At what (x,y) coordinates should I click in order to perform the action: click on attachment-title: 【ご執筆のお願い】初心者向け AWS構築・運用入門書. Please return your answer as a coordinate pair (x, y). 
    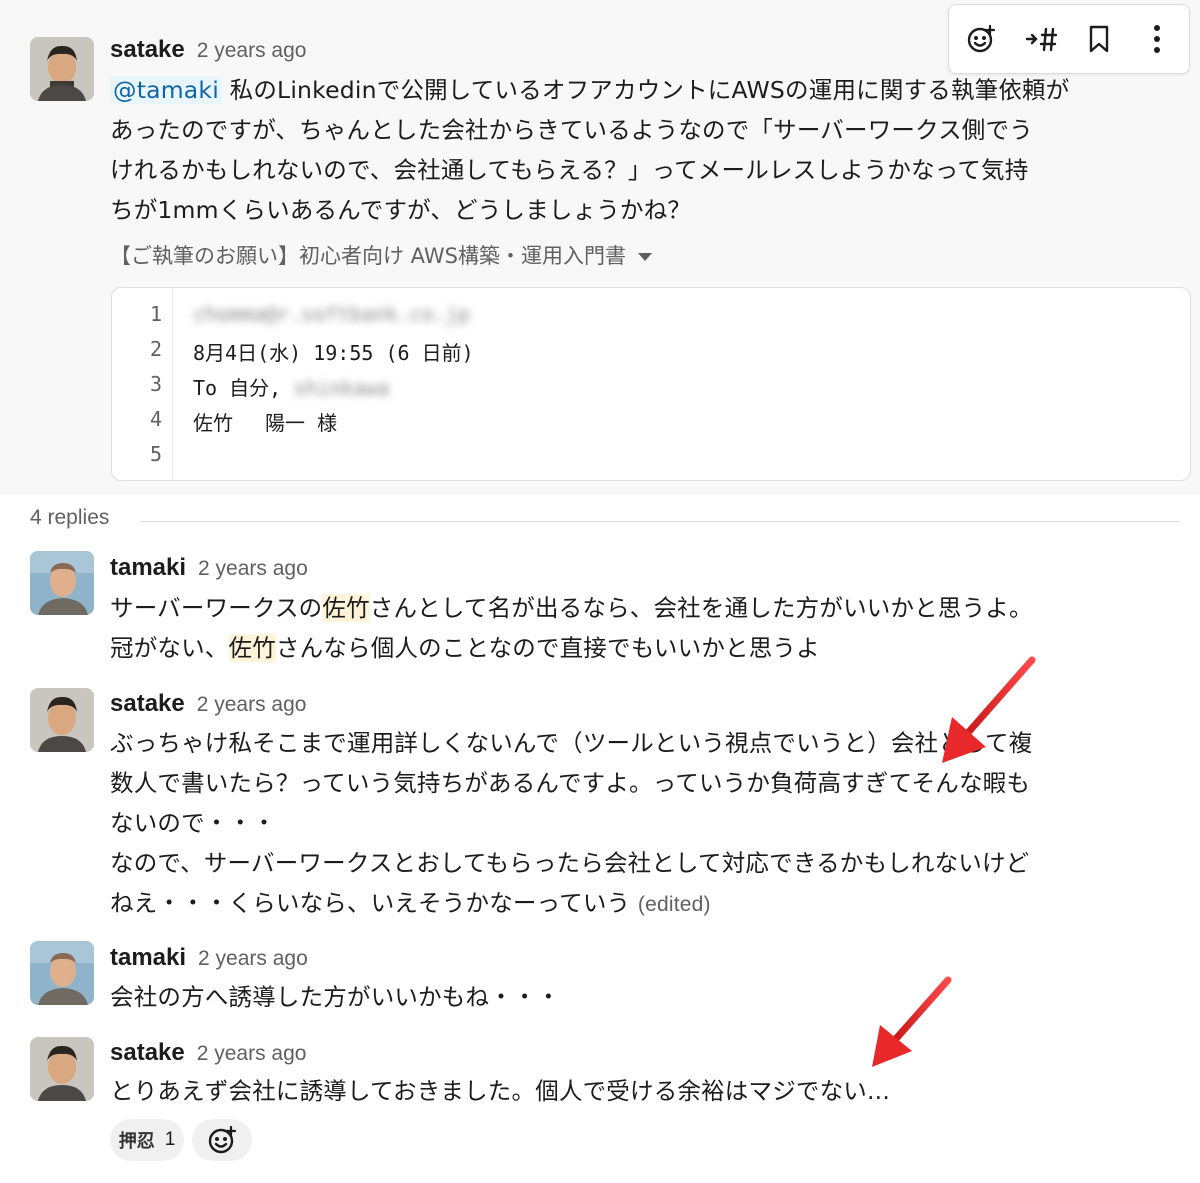
    Looking at the image, I should click on (381, 255).